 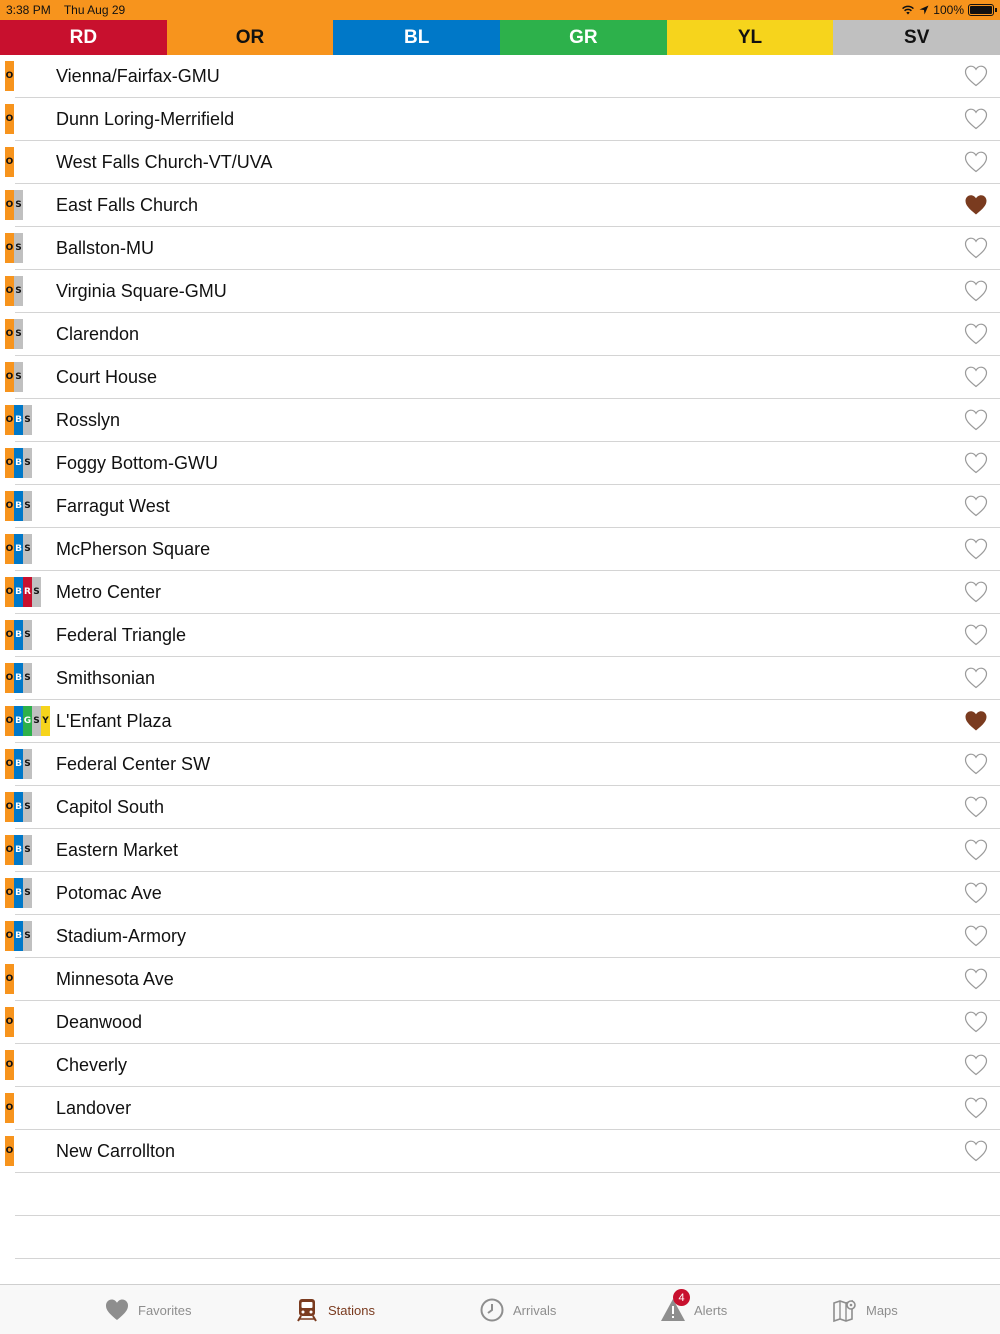 What do you see at coordinates (500, 377) in the screenshot?
I see `station-row: O S Court House` at bounding box center [500, 377].